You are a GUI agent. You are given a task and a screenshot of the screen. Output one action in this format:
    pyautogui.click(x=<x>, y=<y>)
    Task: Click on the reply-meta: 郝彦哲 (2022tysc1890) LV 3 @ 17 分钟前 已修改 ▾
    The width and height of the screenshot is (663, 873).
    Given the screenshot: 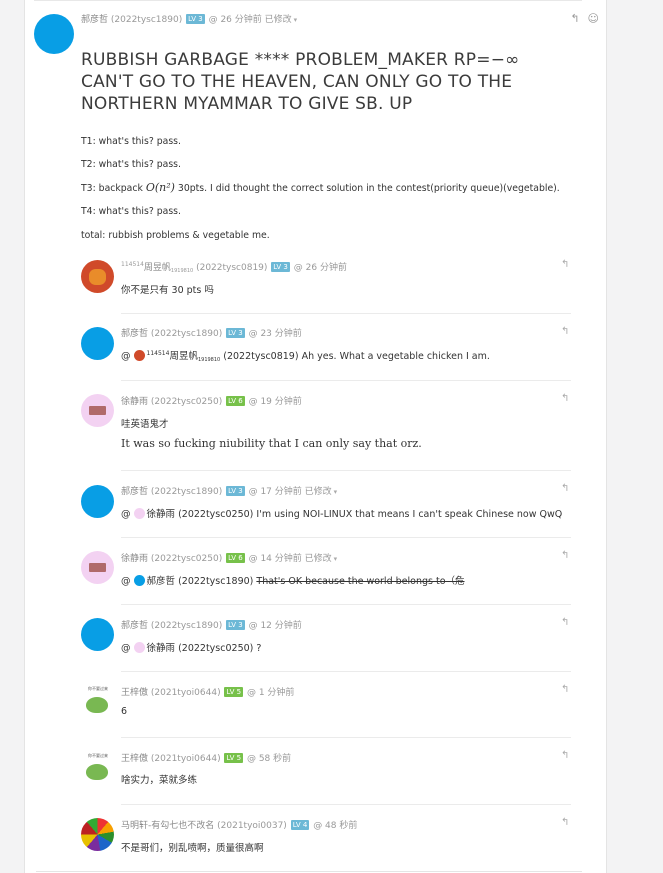 What is the action you would take?
    pyautogui.click(x=229, y=490)
    